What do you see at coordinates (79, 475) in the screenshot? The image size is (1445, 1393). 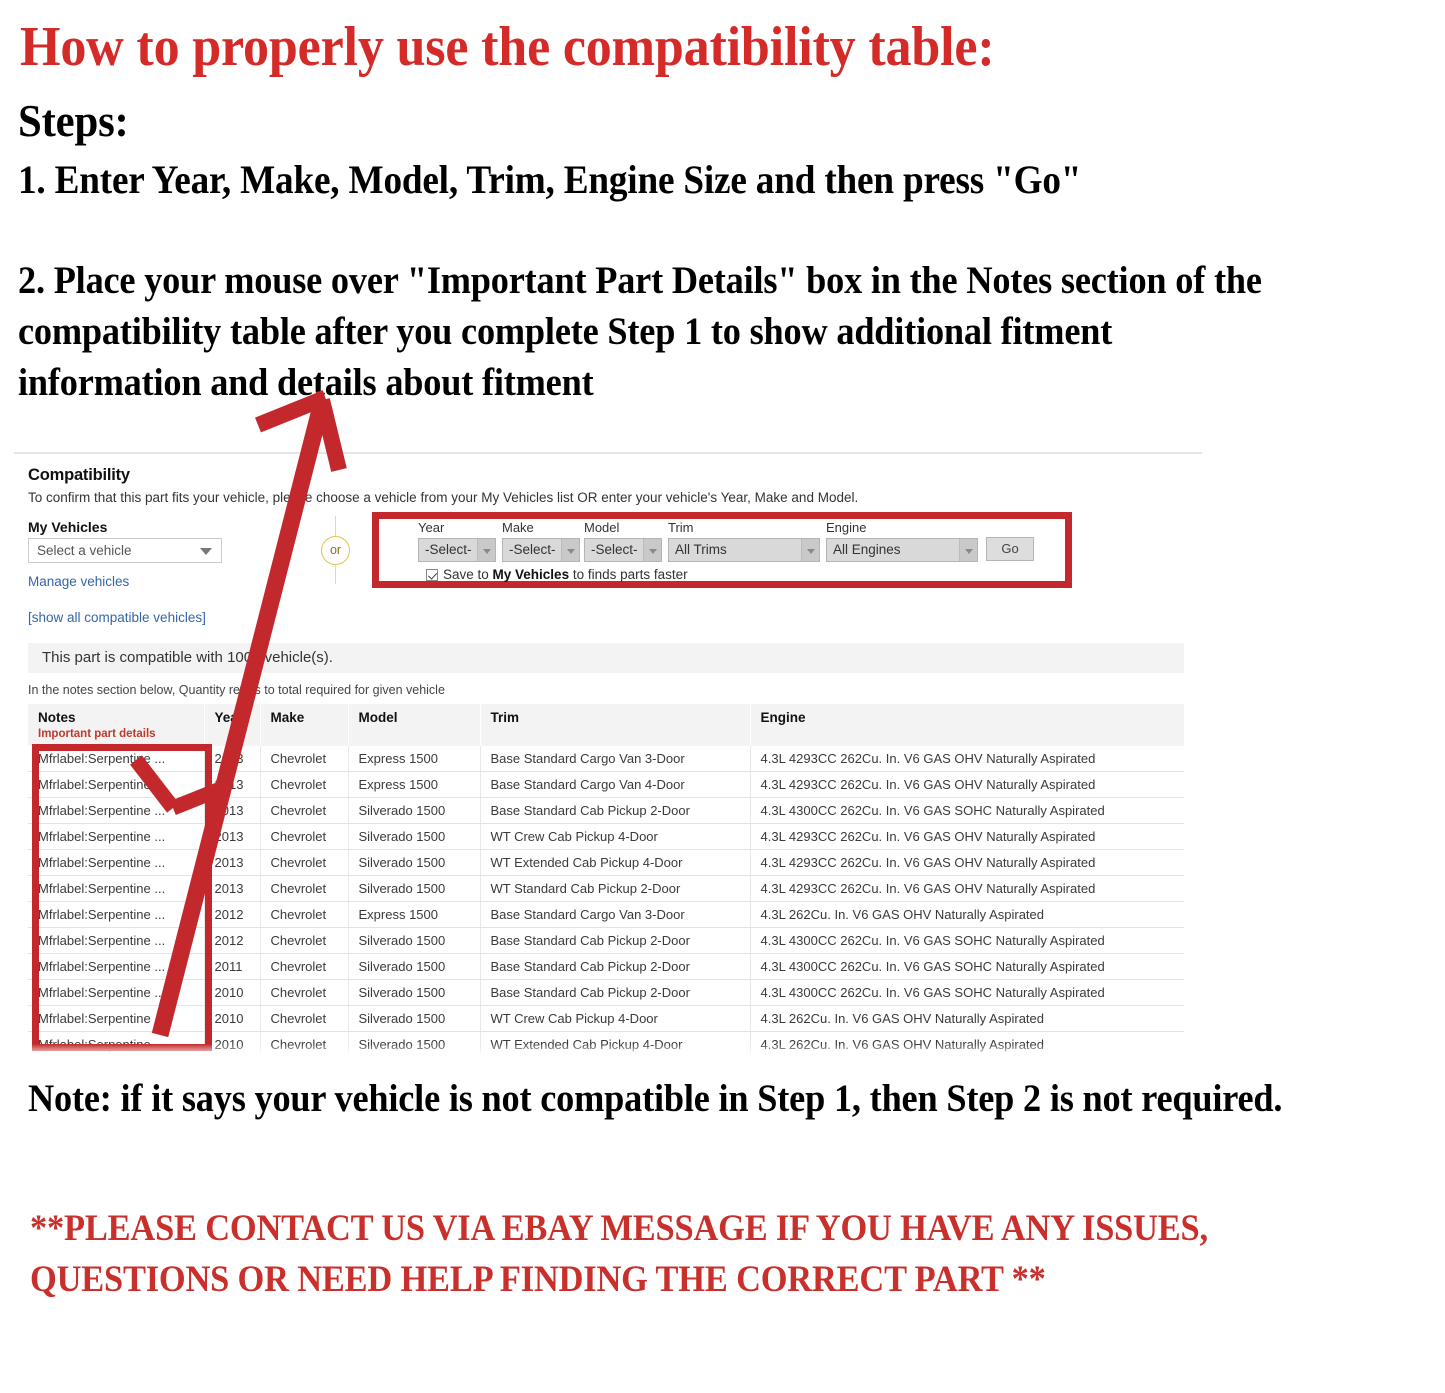 I see `compatibility-heading: Compatibility` at bounding box center [79, 475].